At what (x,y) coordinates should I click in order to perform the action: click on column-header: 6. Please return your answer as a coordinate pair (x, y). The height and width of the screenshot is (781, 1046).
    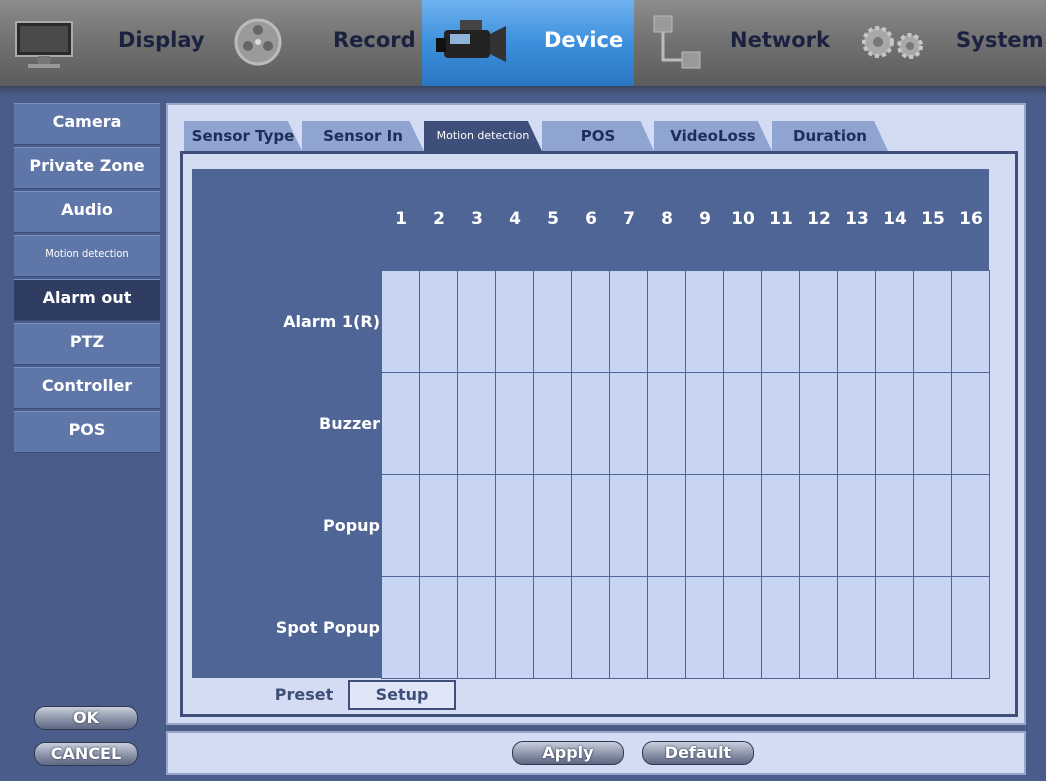
    Looking at the image, I should click on (591, 219).